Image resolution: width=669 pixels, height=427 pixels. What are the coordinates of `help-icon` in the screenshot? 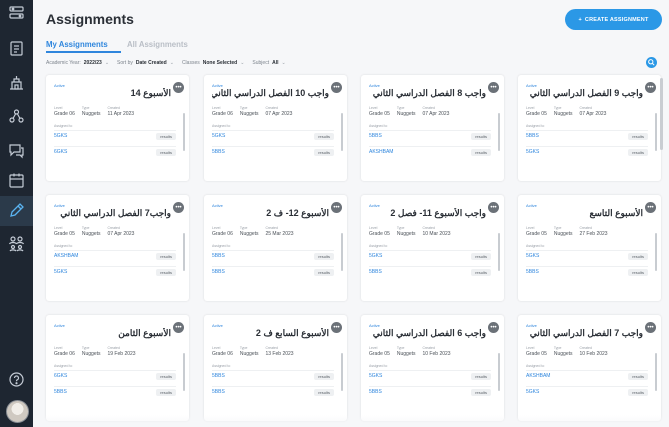 It's located at (16, 379).